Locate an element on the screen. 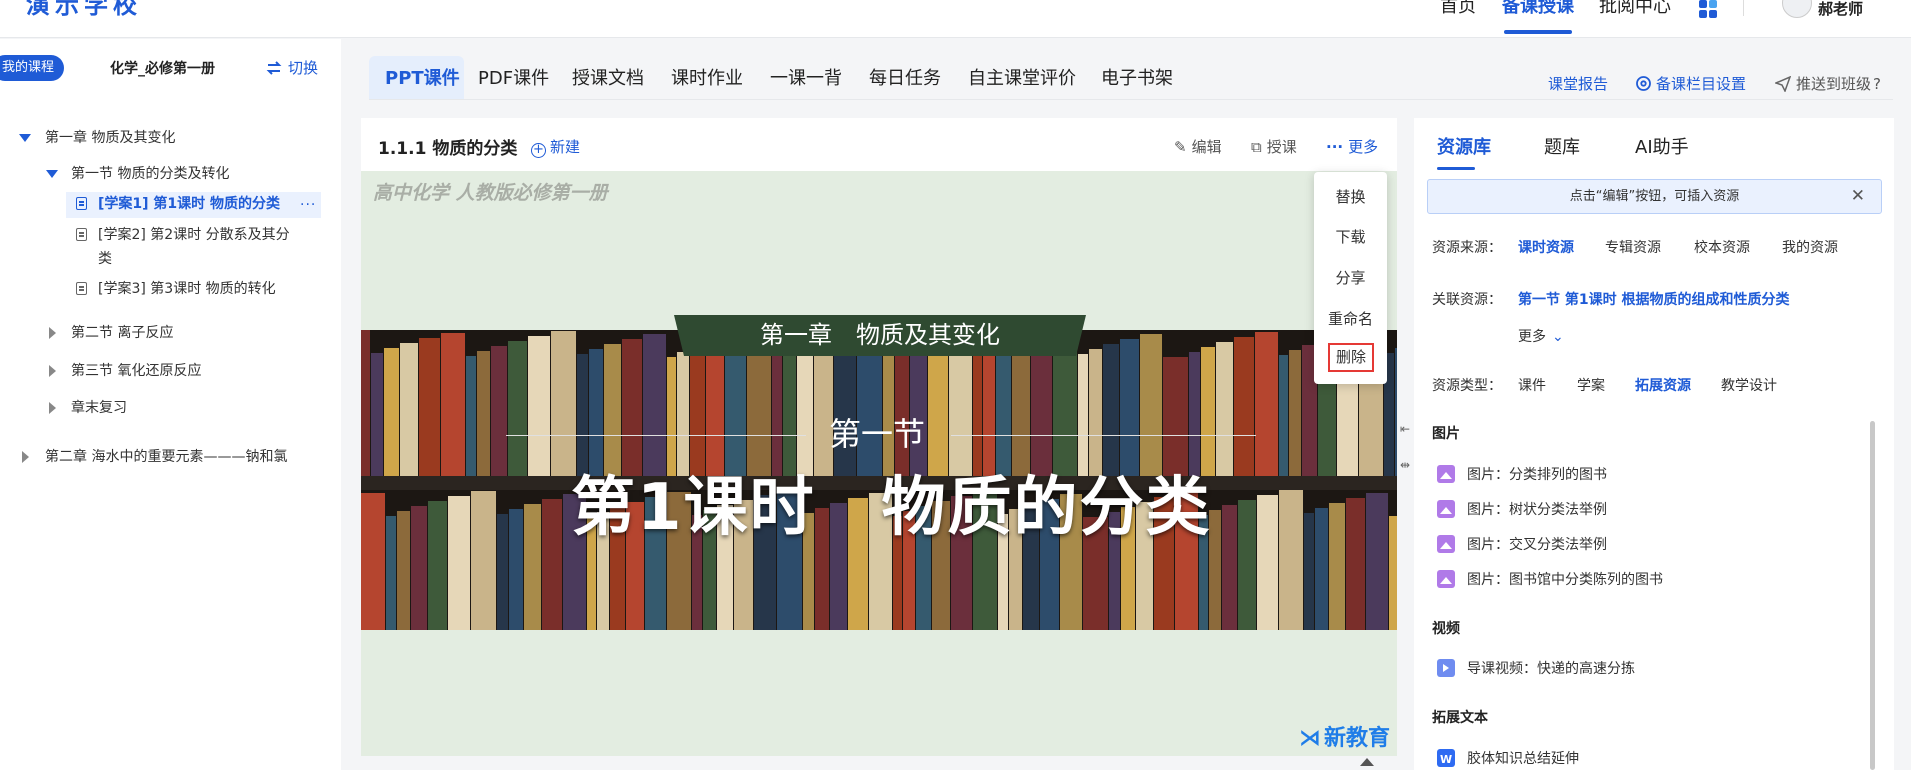  my-course-badge: 我的课程 is located at coordinates (32, 68).